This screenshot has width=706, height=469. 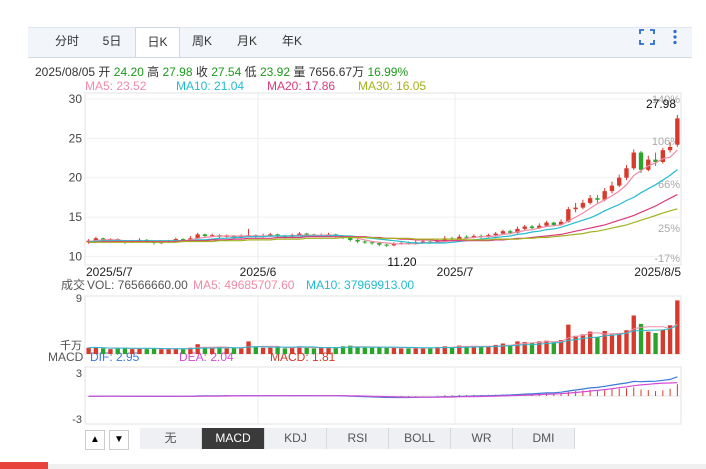 What do you see at coordinates (79, 299) in the screenshot?
I see `volume-tick-label: 9` at bounding box center [79, 299].